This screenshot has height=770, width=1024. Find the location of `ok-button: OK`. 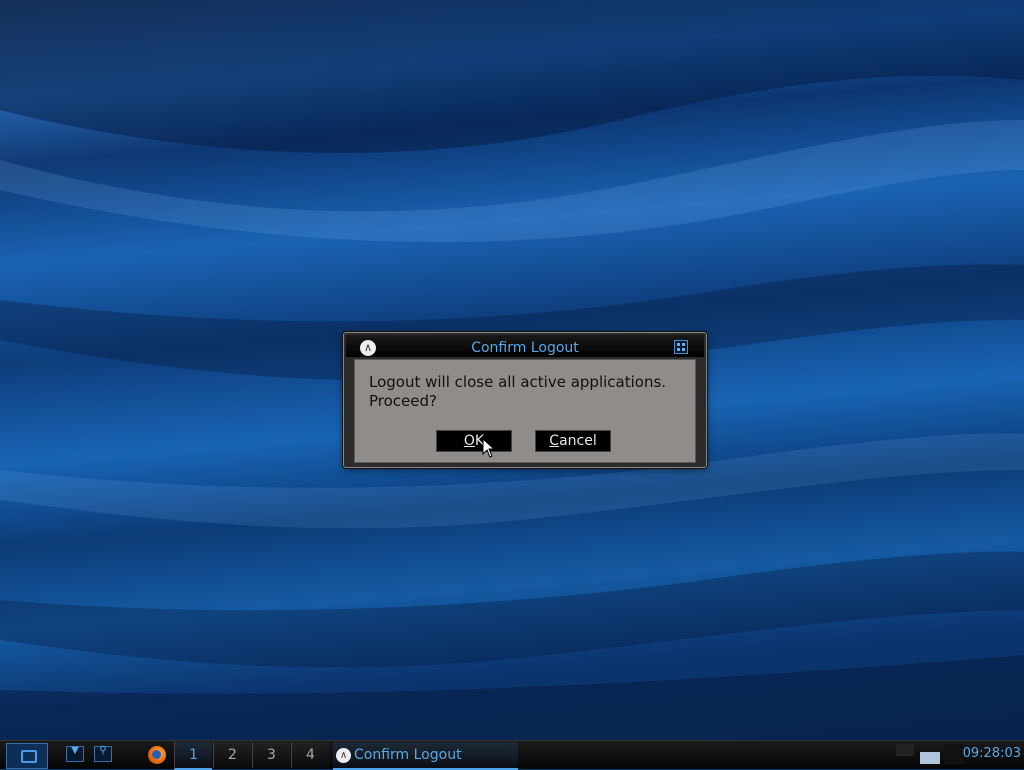

ok-button: OK is located at coordinates (474, 441).